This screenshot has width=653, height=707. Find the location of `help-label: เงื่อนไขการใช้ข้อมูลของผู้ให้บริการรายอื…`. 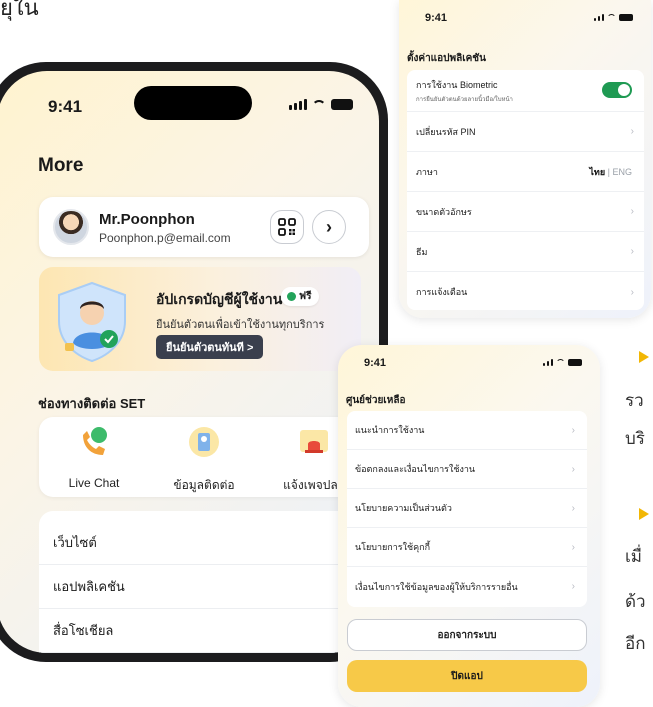

help-label: เงื่อนไขการใช้ข้อมูลของผู้ให้บริการรายอื… is located at coordinates (436, 586).